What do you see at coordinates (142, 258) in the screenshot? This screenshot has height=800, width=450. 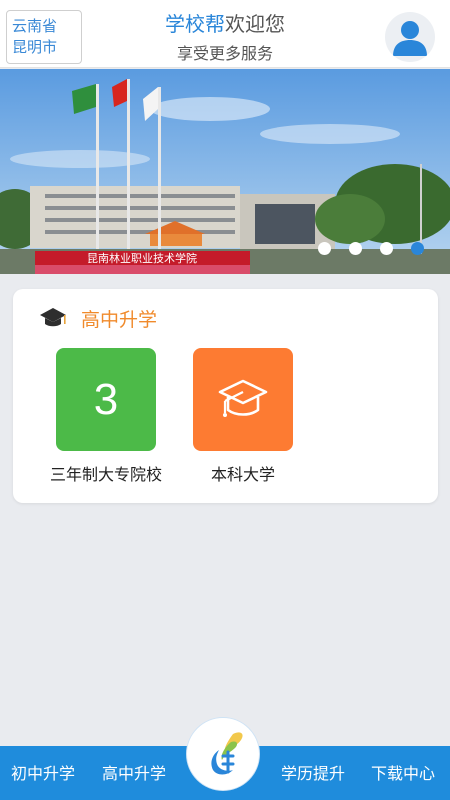 I see `banner-sign-text: 昆南林业职业技术学院` at bounding box center [142, 258].